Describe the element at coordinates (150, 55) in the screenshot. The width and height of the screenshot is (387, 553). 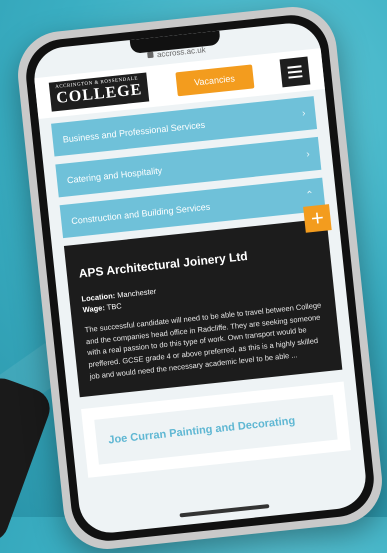
I see `lock-icon` at that location.